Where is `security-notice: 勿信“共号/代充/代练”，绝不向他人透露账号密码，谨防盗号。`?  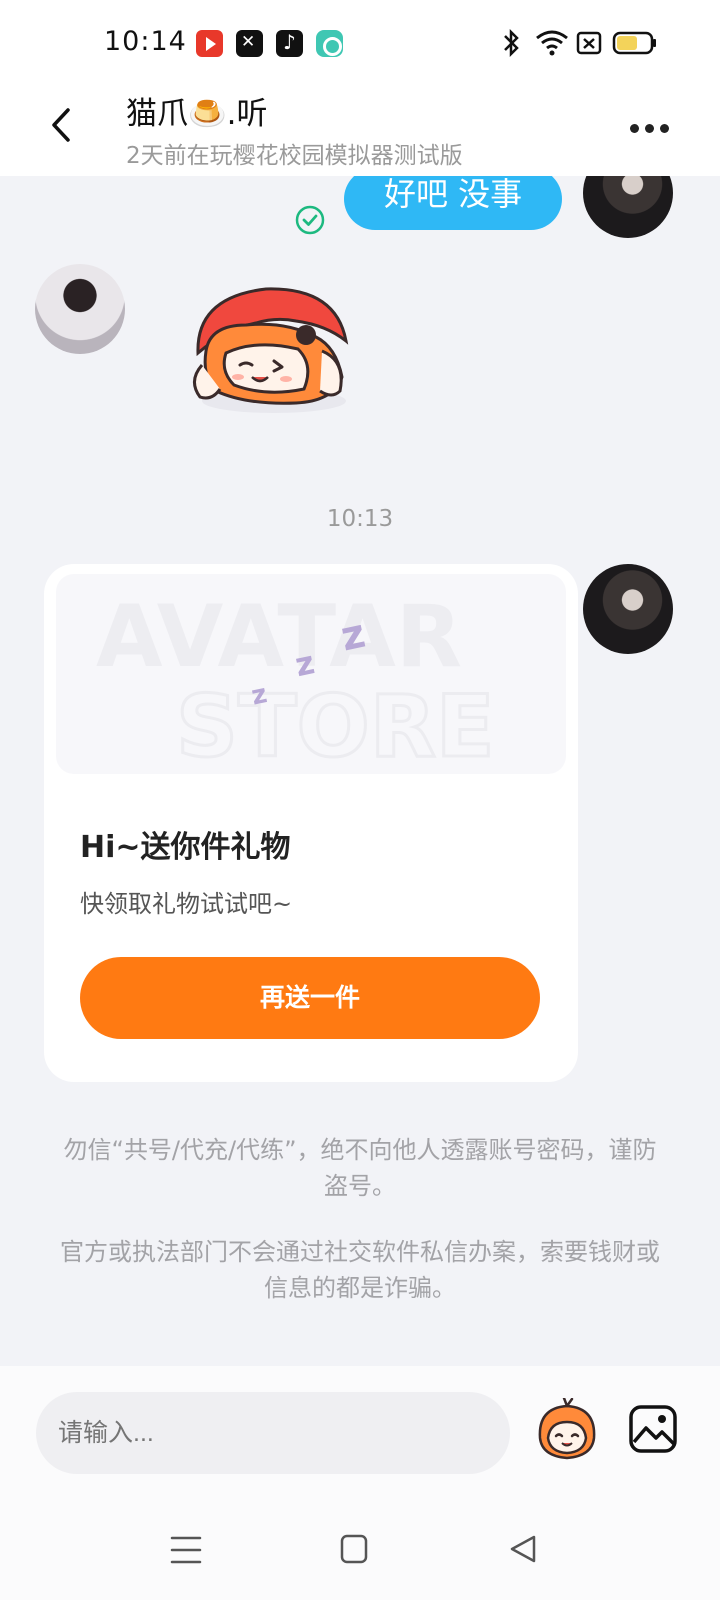 security-notice: 勿信“共号/代充/代练”，绝不向他人透露账号密码，谨防盗号。 is located at coordinates (360, 1168).